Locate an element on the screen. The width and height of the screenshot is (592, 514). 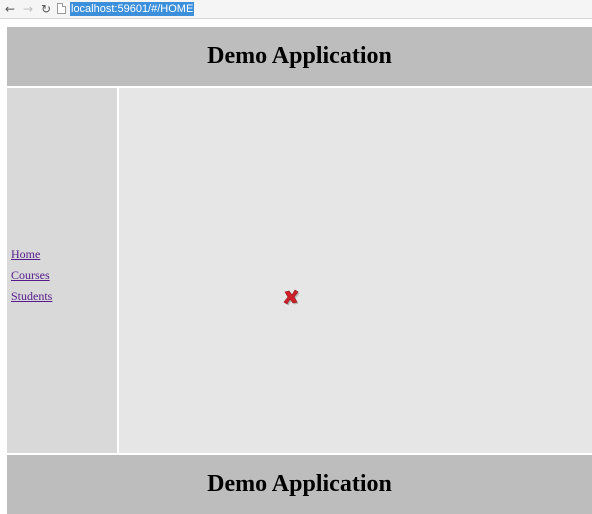
students-link: Students is located at coordinates (31, 296).